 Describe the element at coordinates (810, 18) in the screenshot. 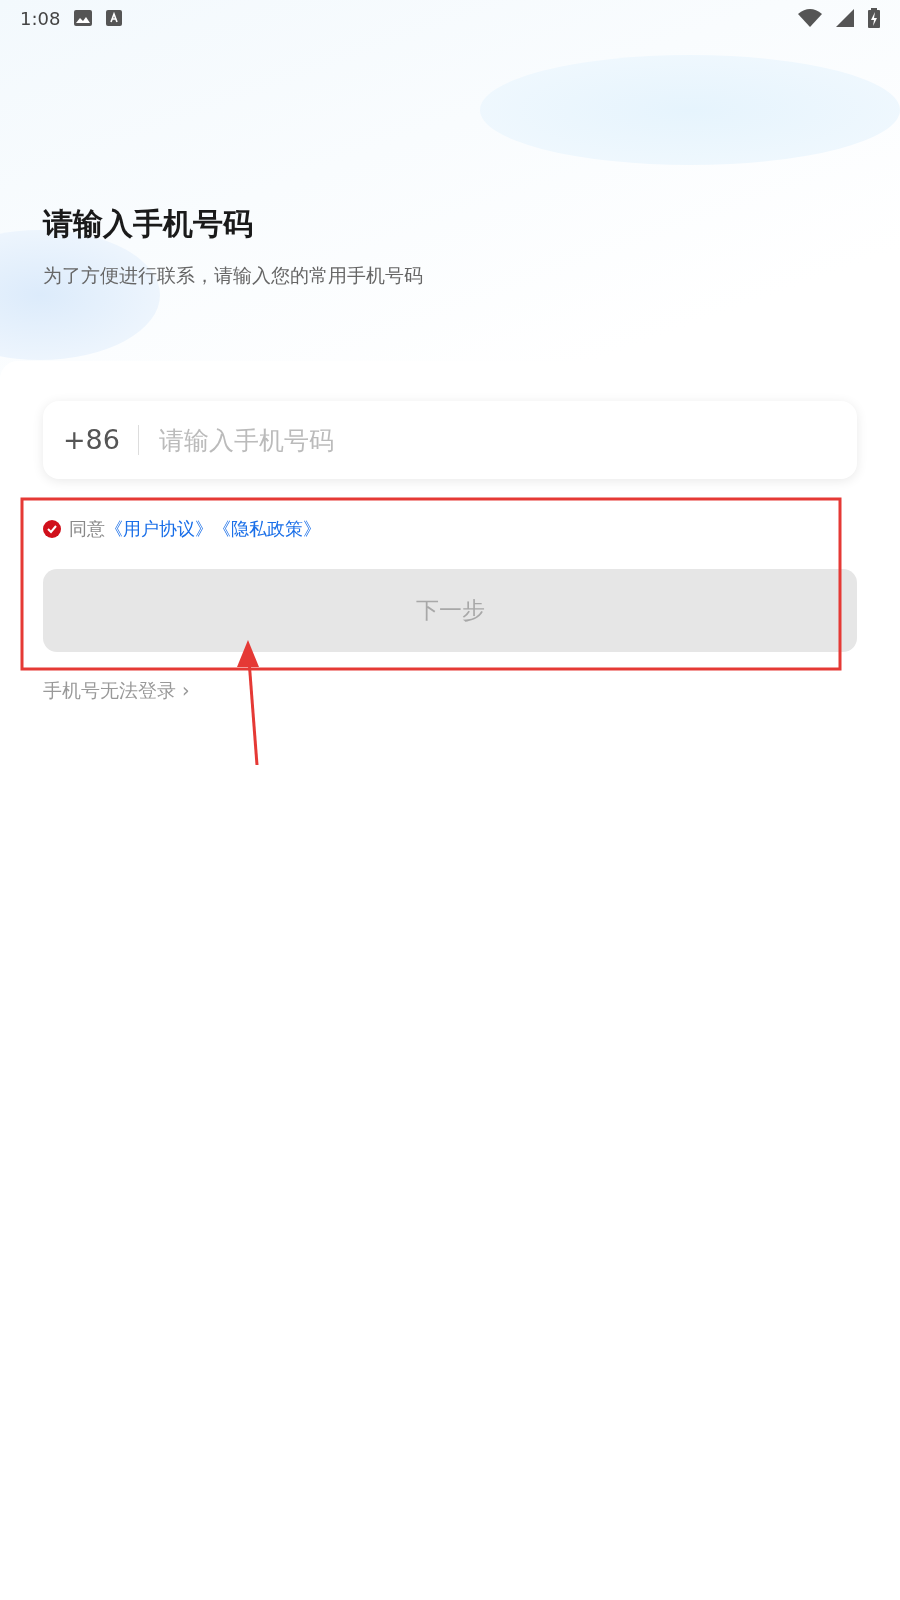

I see `wifi-icon` at that location.